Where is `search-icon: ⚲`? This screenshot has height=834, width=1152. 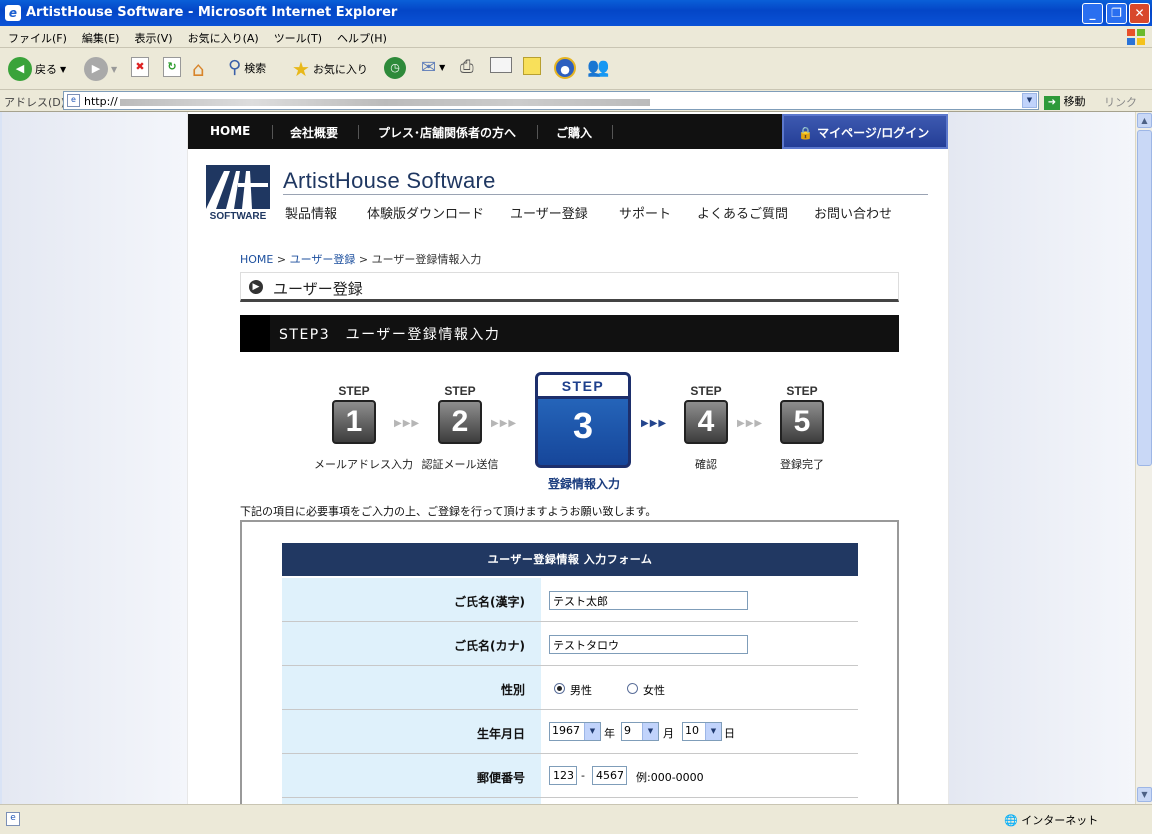 search-icon: ⚲ is located at coordinates (235, 67).